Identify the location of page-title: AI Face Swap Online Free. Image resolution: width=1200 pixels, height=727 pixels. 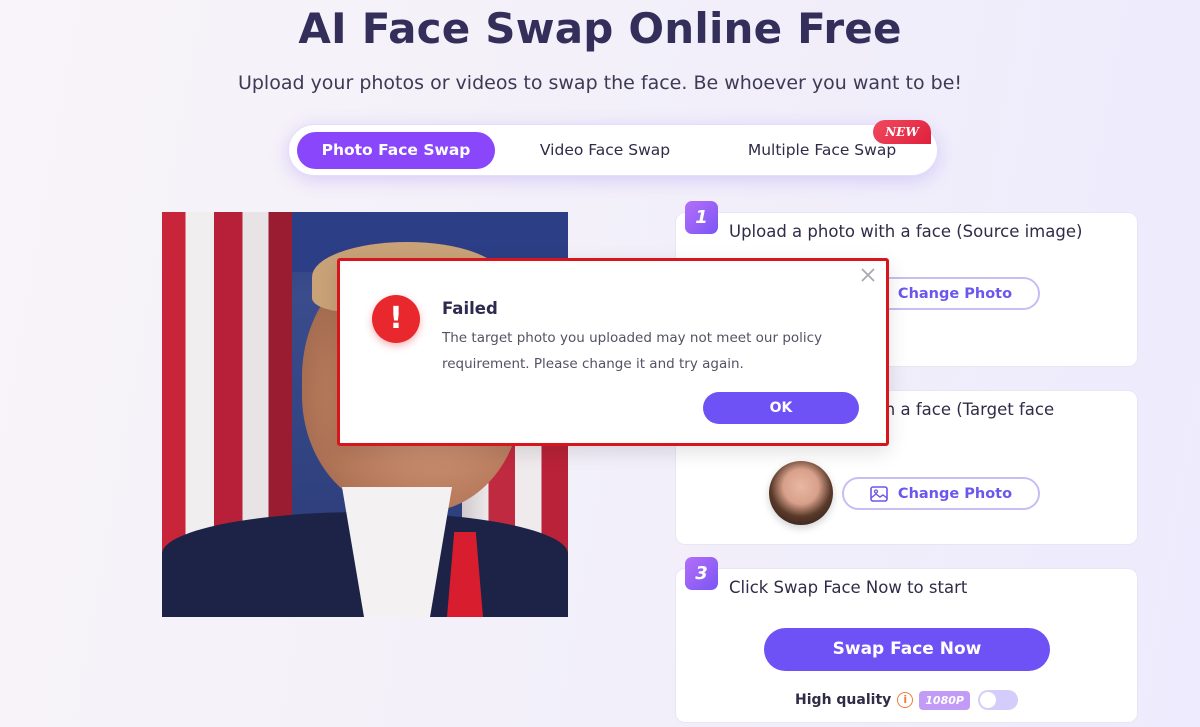
(600, 28).